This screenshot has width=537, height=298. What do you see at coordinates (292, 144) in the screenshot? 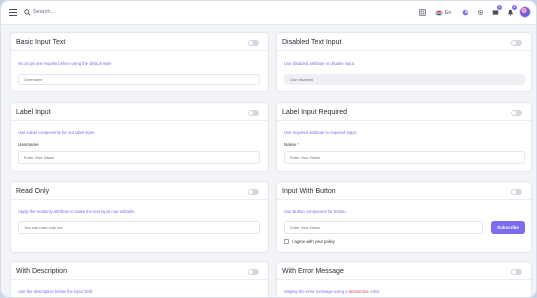
I see `field-label: Name *` at bounding box center [292, 144].